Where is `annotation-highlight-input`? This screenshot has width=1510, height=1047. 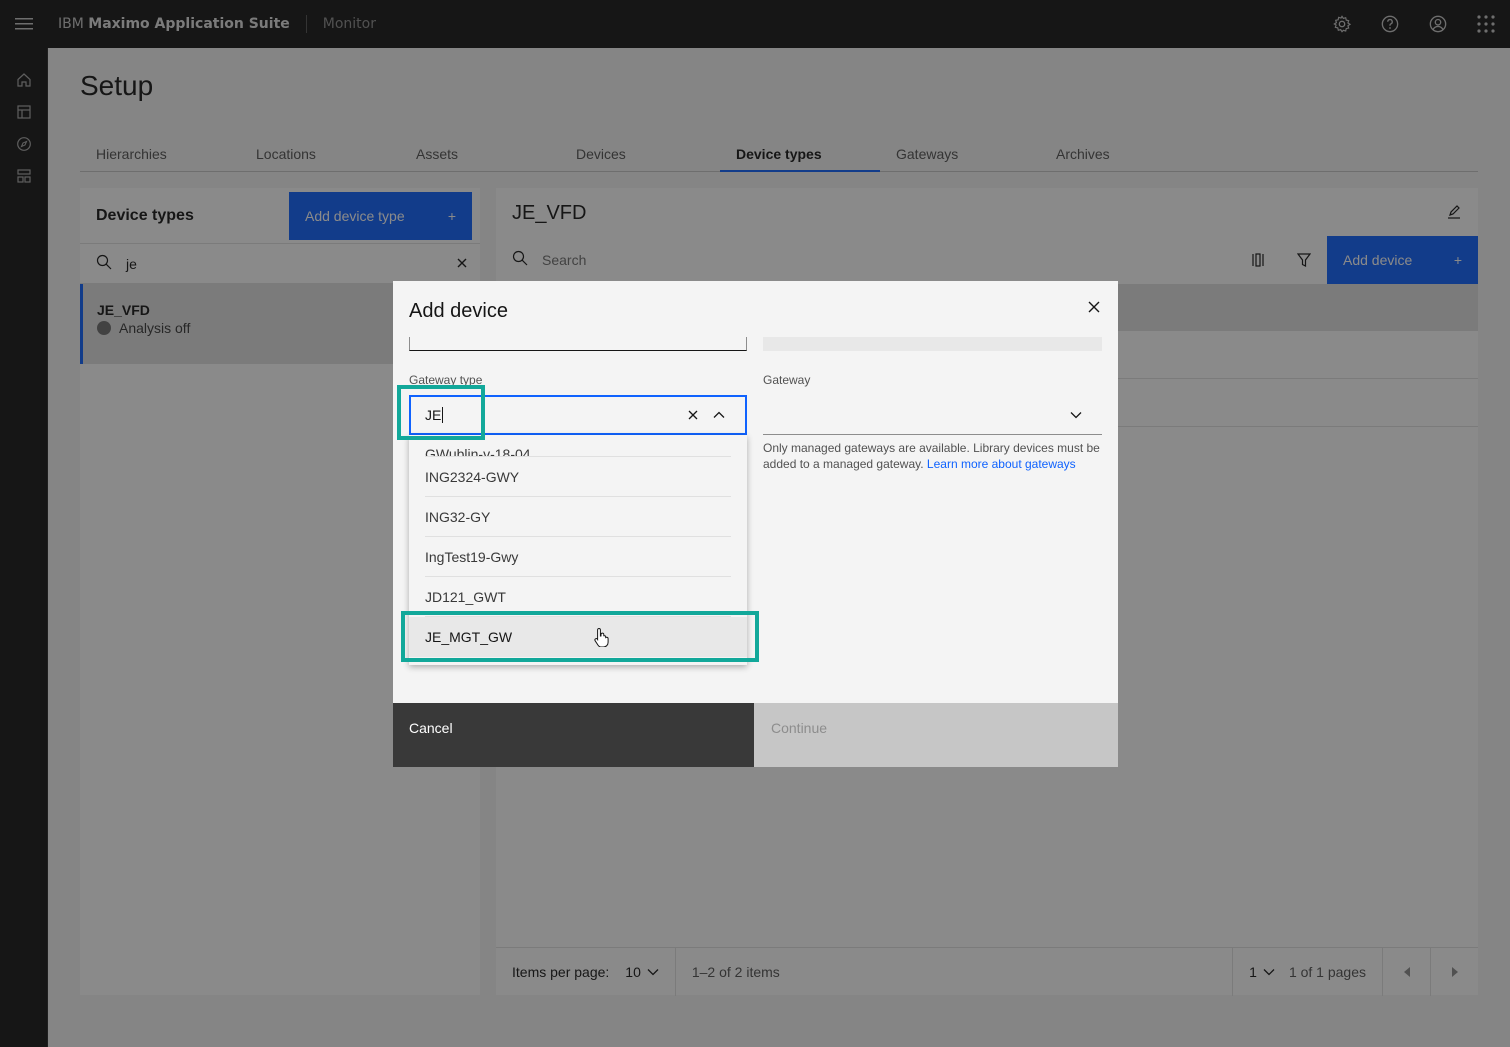
annotation-highlight-input is located at coordinates (441, 412).